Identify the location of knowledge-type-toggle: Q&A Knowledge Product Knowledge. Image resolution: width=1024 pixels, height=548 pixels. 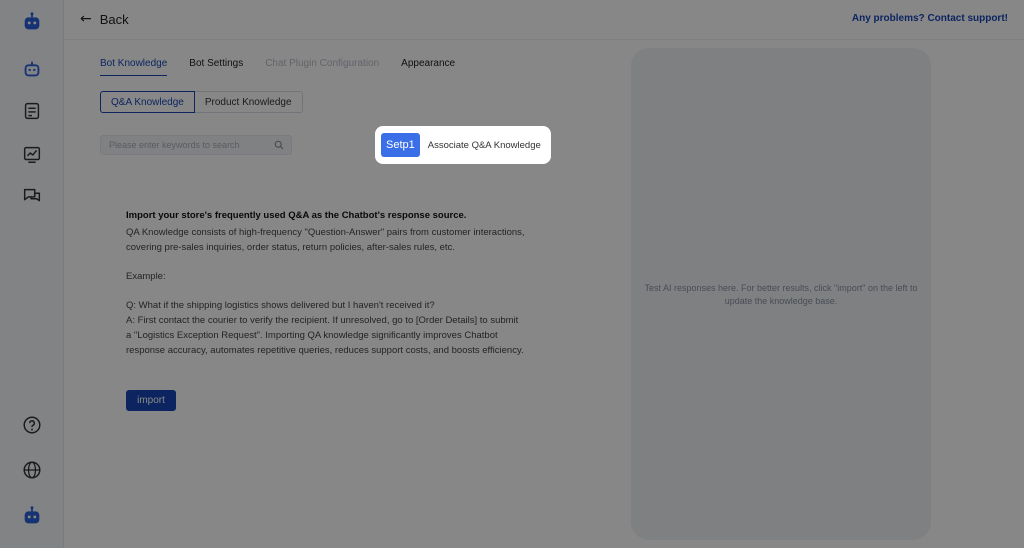
(201, 102).